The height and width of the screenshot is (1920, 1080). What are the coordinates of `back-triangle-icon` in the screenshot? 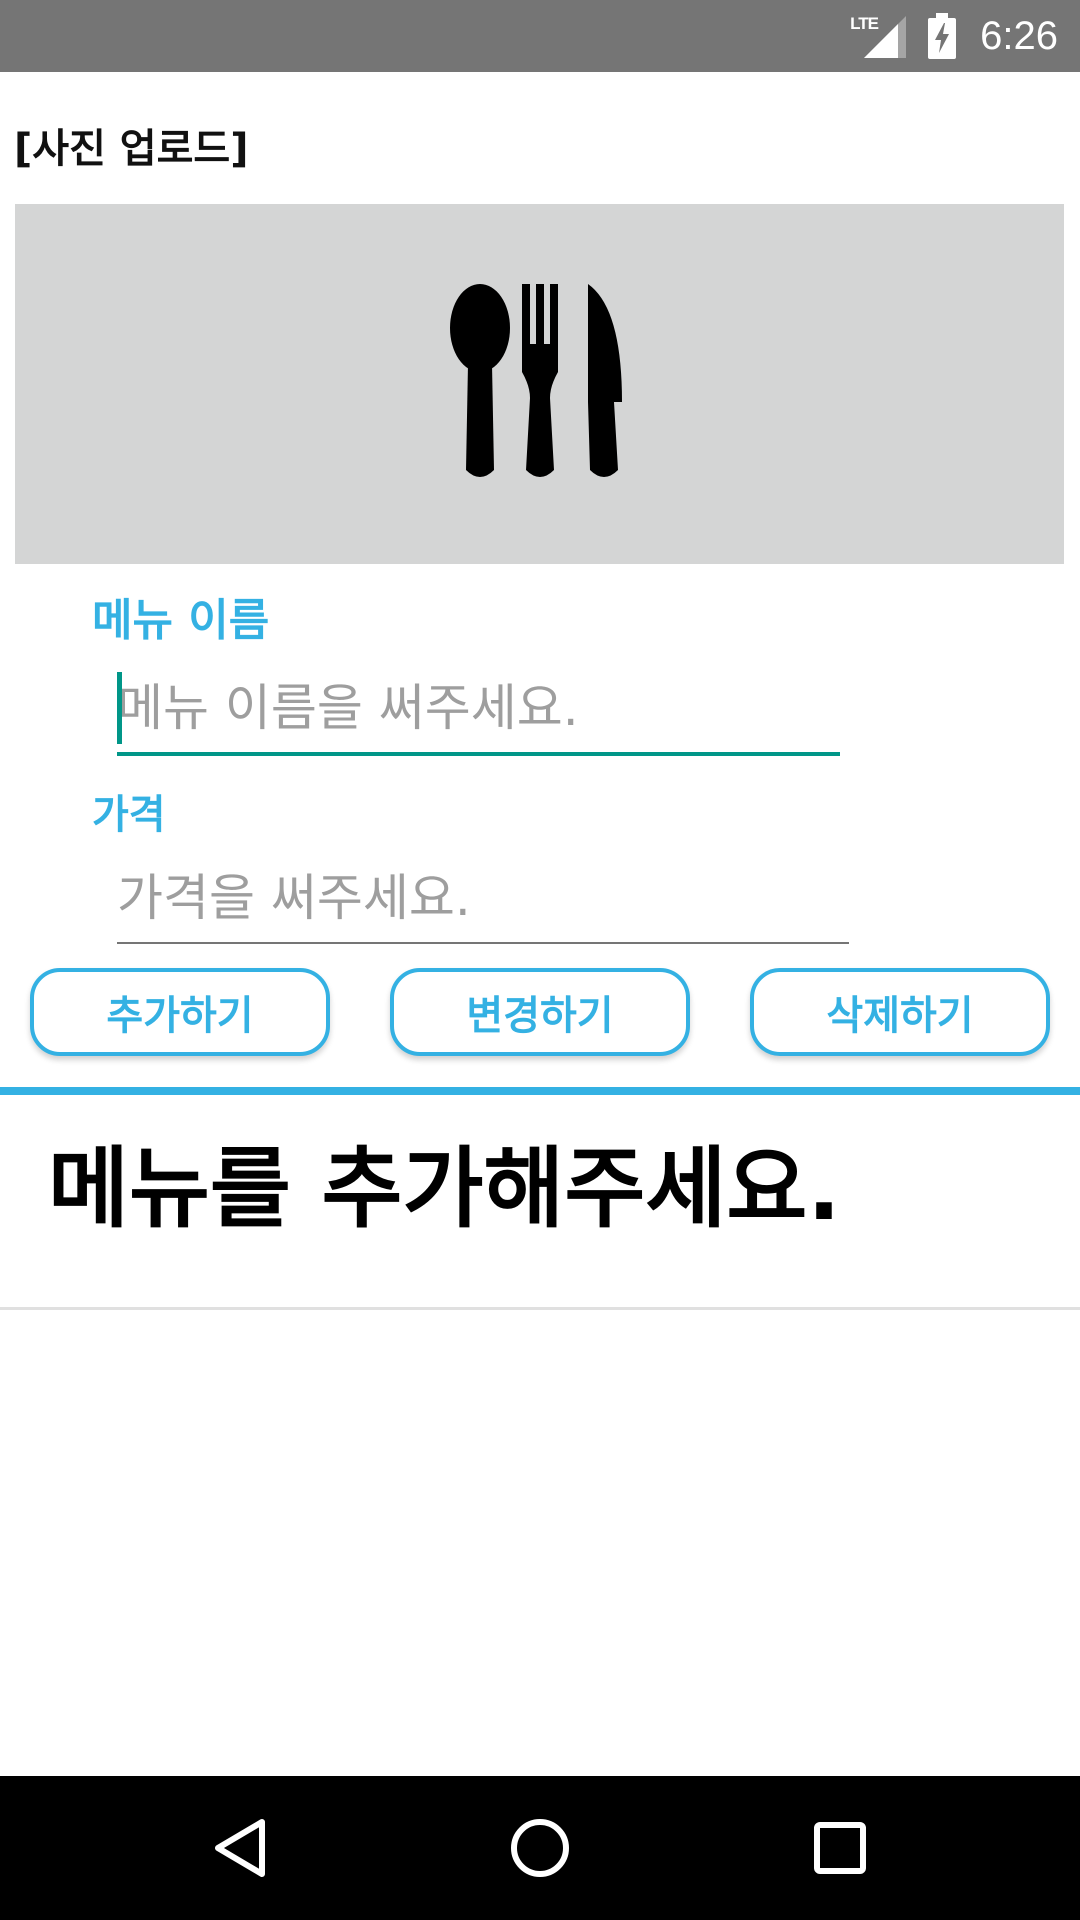 It's located at (240, 1848).